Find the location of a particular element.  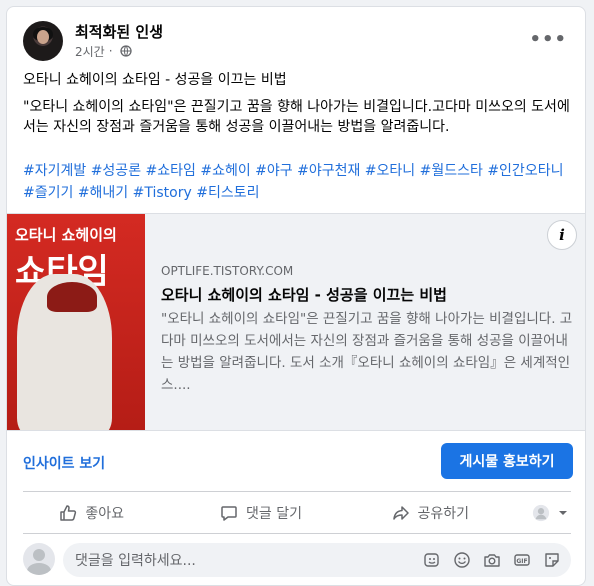

info-icon: i is located at coordinates (562, 235).